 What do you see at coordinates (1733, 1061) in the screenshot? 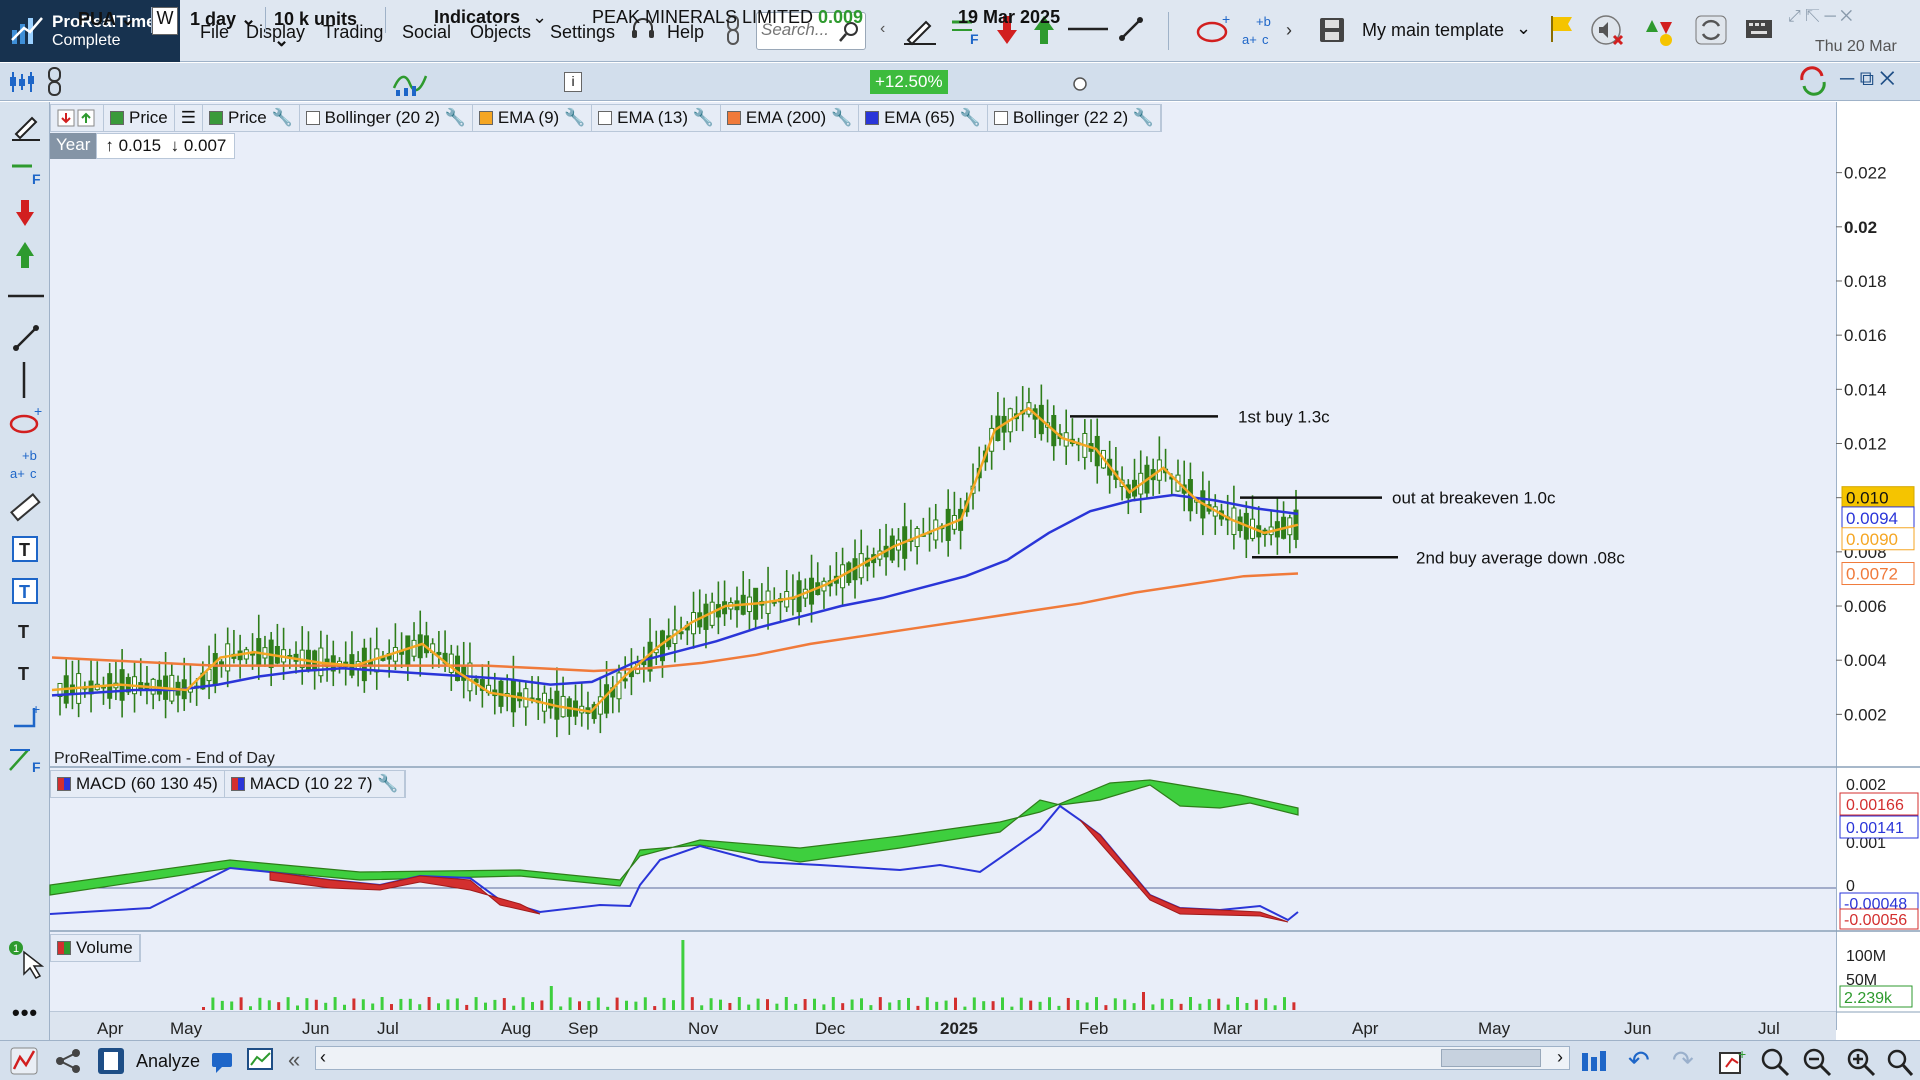
I see `auto-scale-icon: +` at bounding box center [1733, 1061].